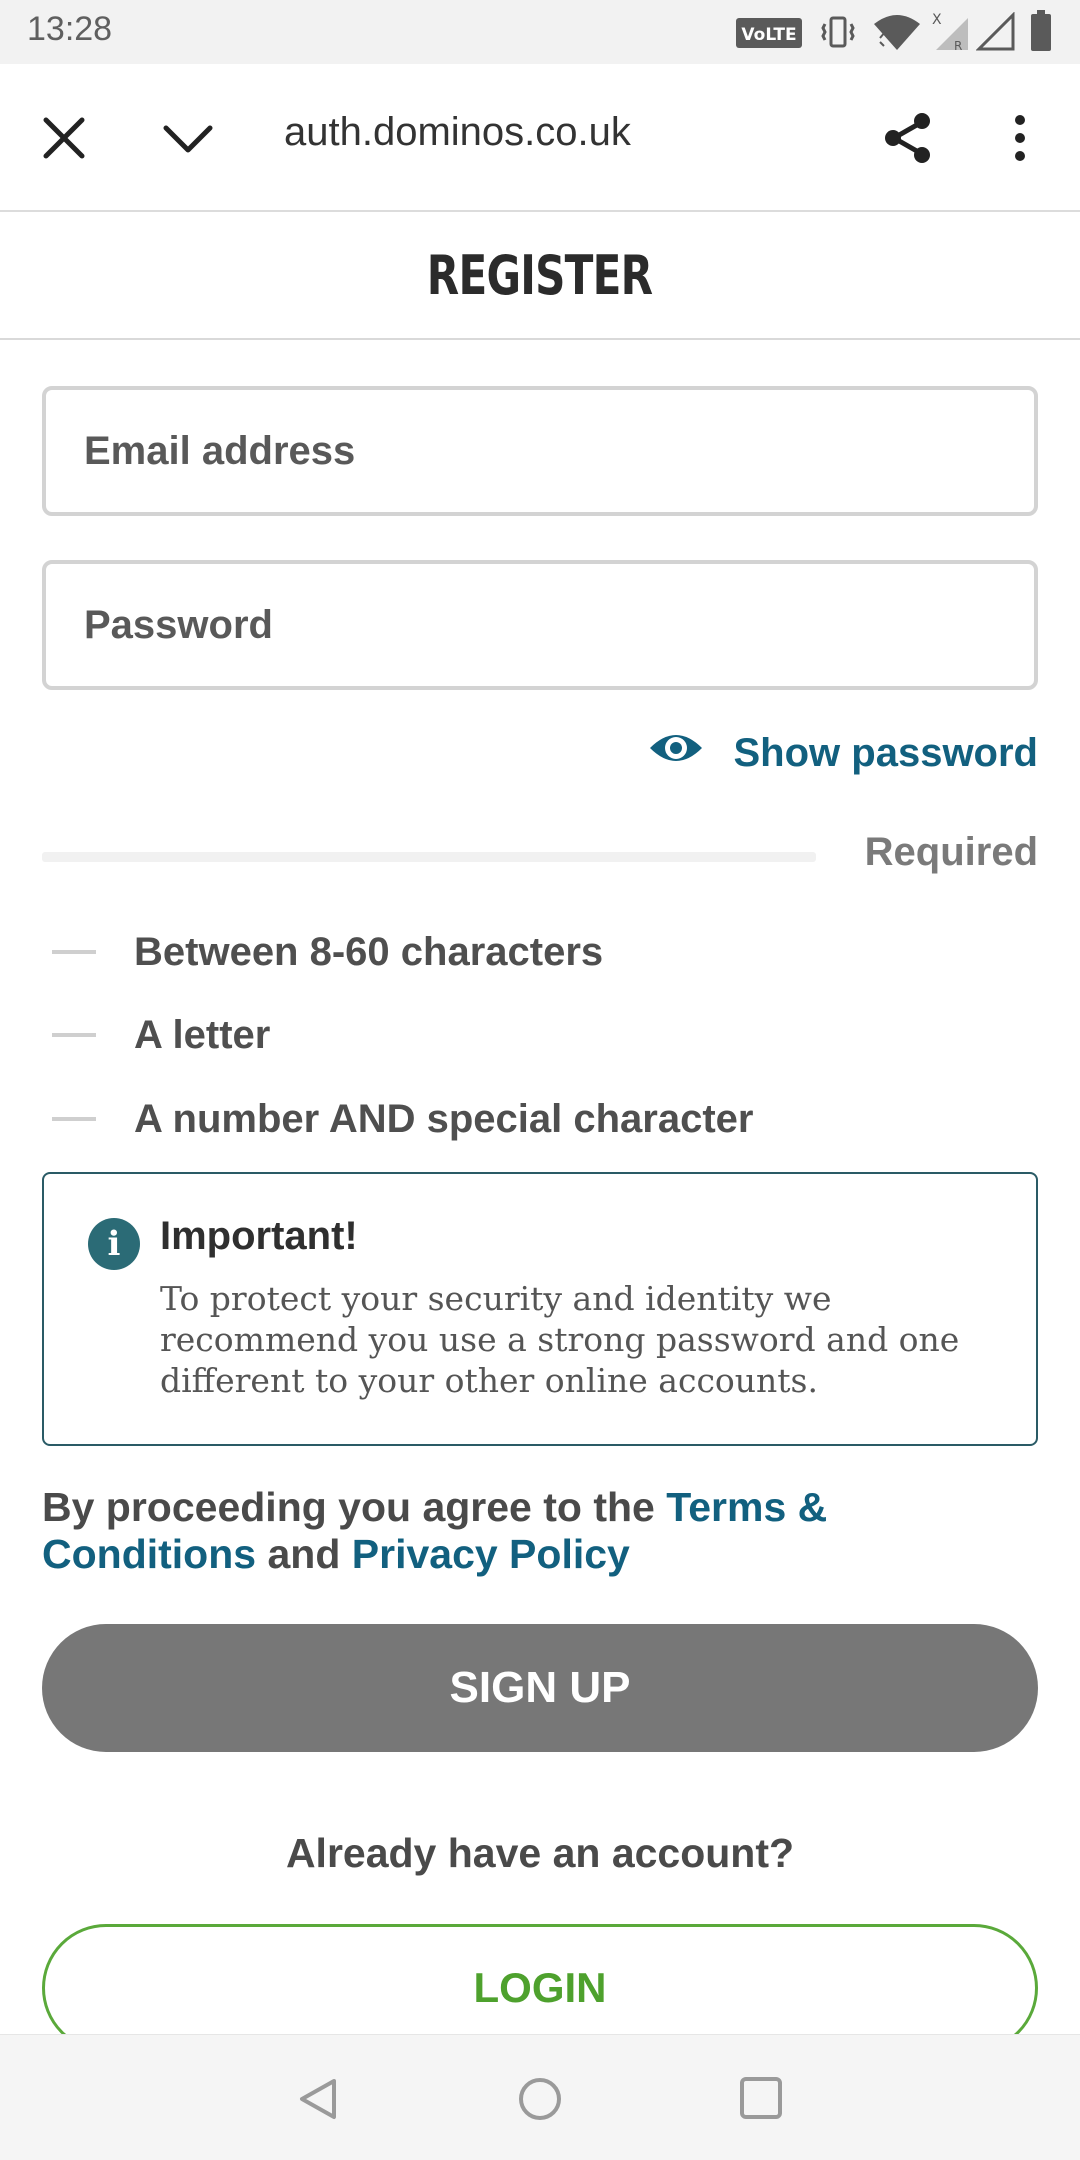 The width and height of the screenshot is (1080, 2160). What do you see at coordinates (1041, 33) in the screenshot?
I see `battery-icon` at bounding box center [1041, 33].